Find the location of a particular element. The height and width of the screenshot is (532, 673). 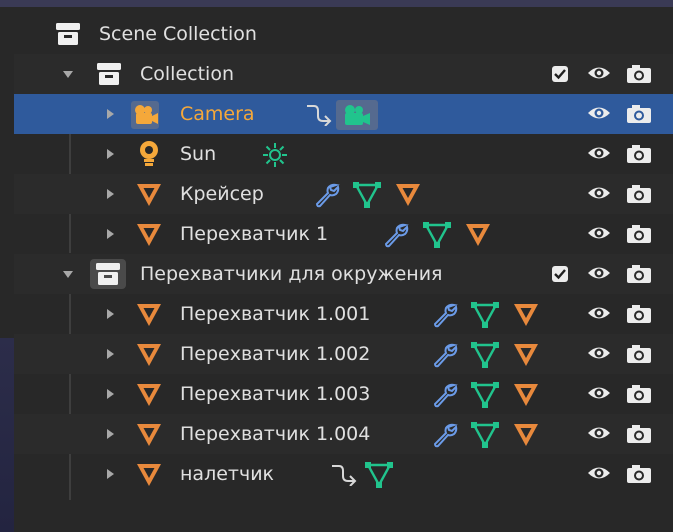

mesh-object-row: Перехватчик 1 is located at coordinates (343, 234).